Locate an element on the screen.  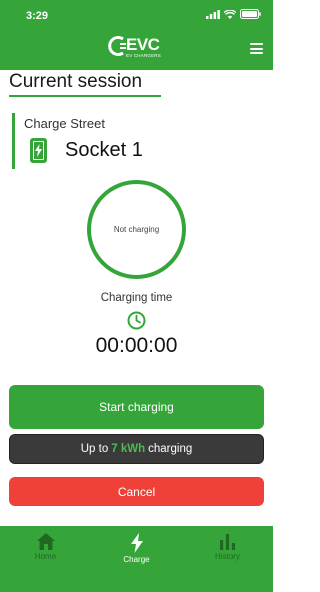
charging-time-value: 00:00:00 is located at coordinates (136, 345).